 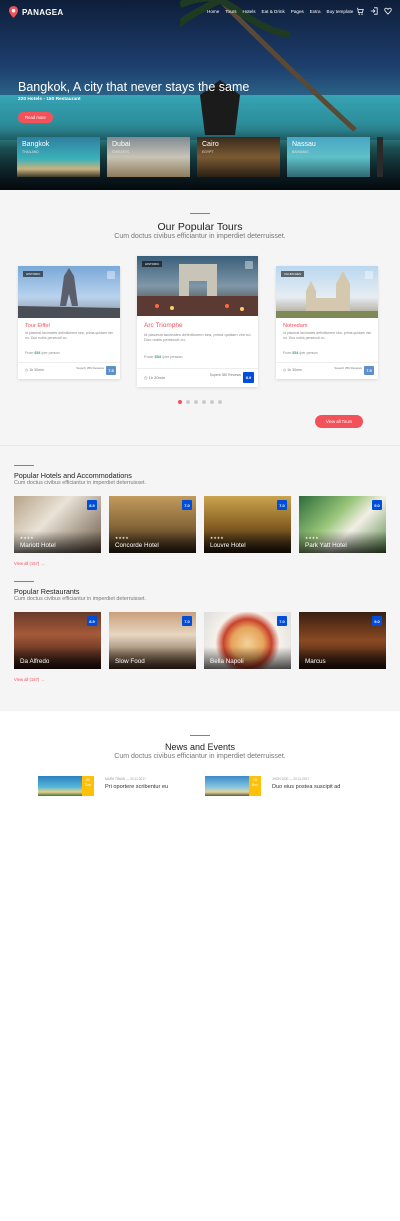 What do you see at coordinates (388, 11) in the screenshot?
I see `heart-icon` at bounding box center [388, 11].